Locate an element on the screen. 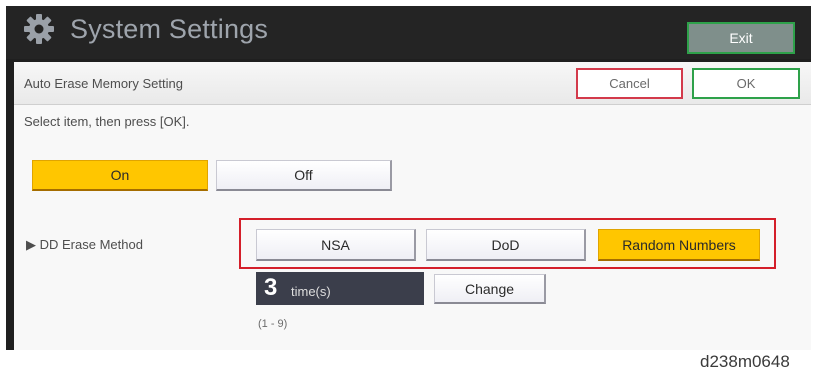 The height and width of the screenshot is (376, 814). instruction-text: Select item, then press [OK]. is located at coordinates (107, 121).